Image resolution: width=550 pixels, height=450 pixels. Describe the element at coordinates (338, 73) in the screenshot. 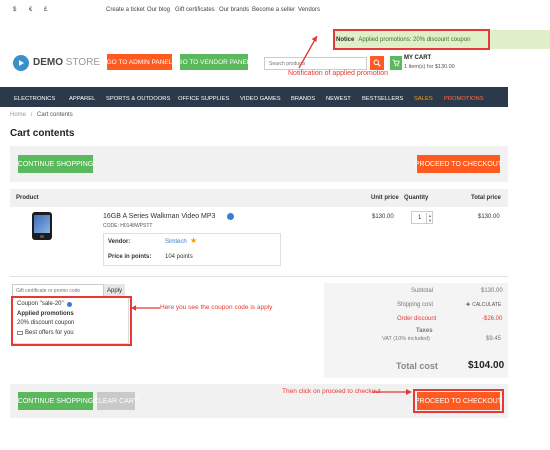

I see `annotation-notice-text: Notification of applied promotion` at that location.